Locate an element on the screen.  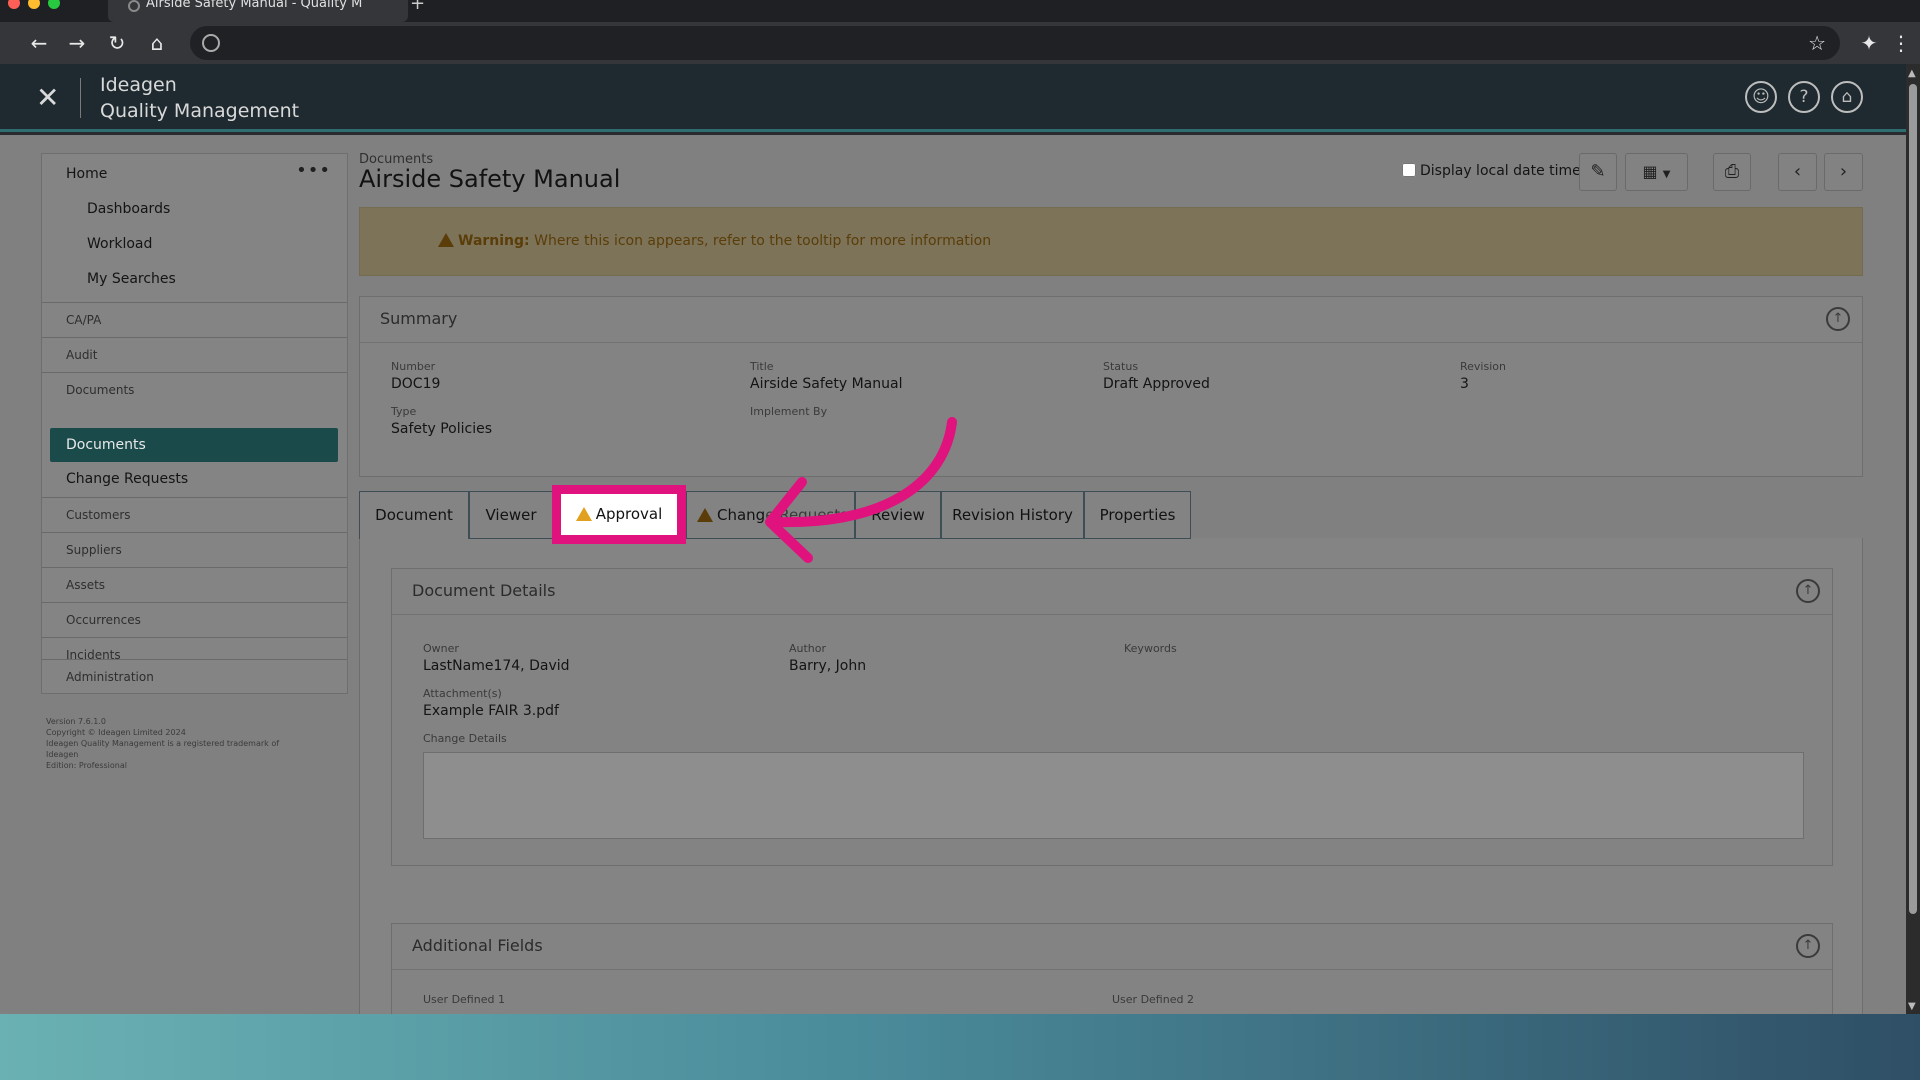
grid-menu-icon: ▦ ▼ is located at coordinates (1656, 172).